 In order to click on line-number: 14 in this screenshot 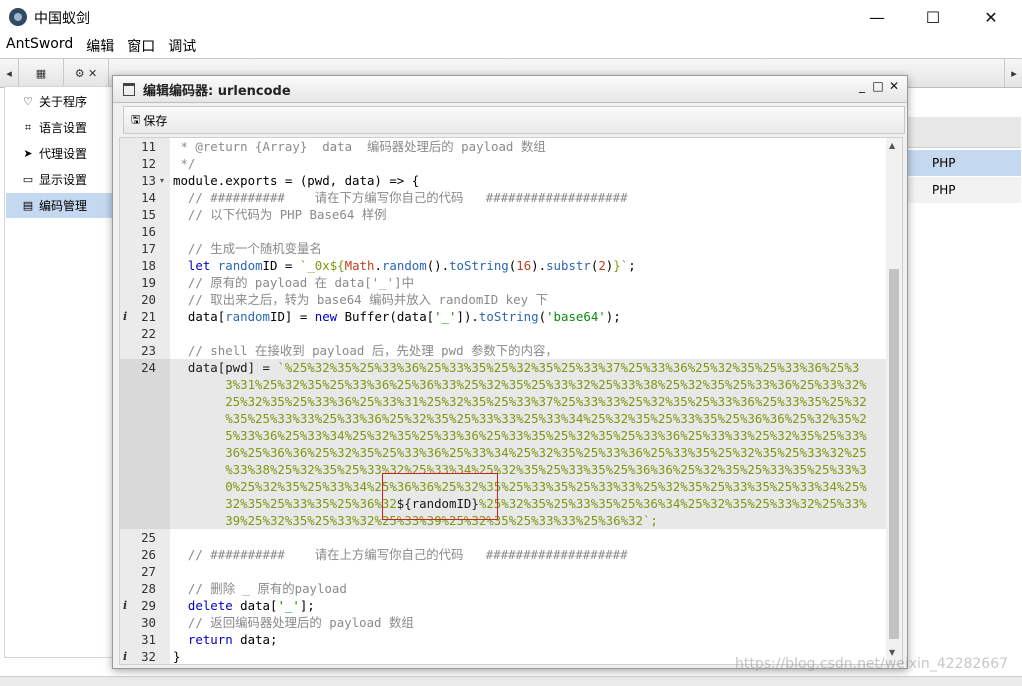, I will do `click(148, 197)`.